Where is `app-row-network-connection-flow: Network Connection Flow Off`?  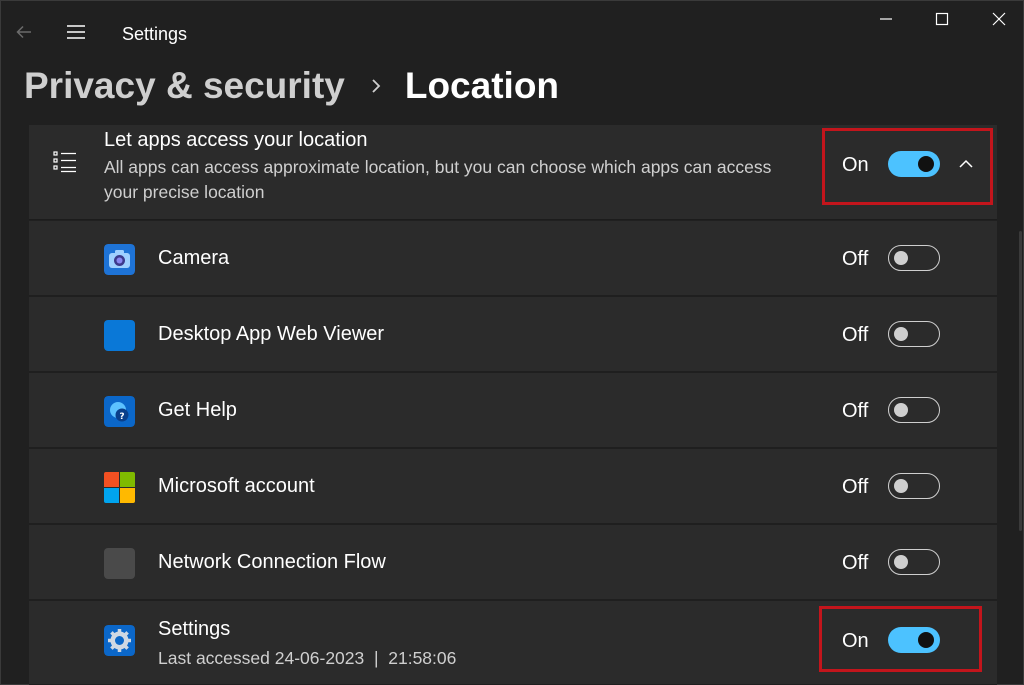
app-row-network-connection-flow: Network Connection Flow Off is located at coordinates (513, 563).